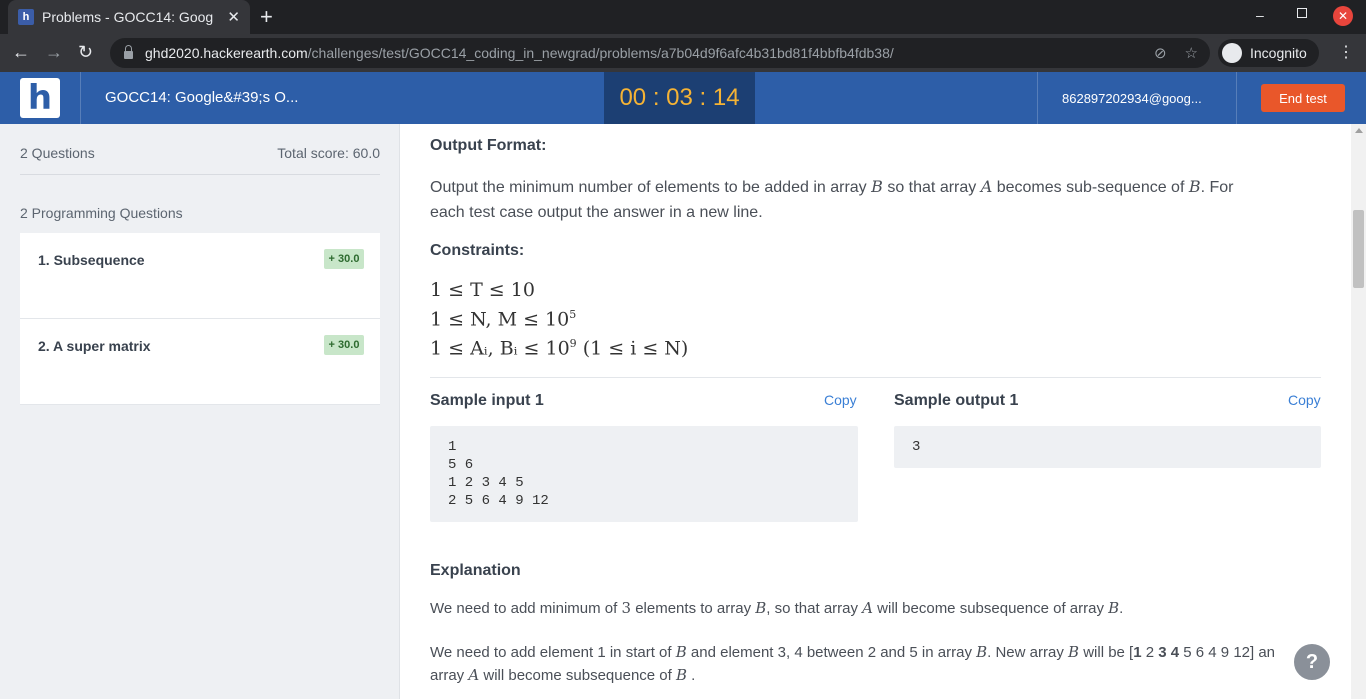 Image resolution: width=1366 pixels, height=699 pixels. Describe the element at coordinates (449, 675) in the screenshot. I see `text: array` at that location.